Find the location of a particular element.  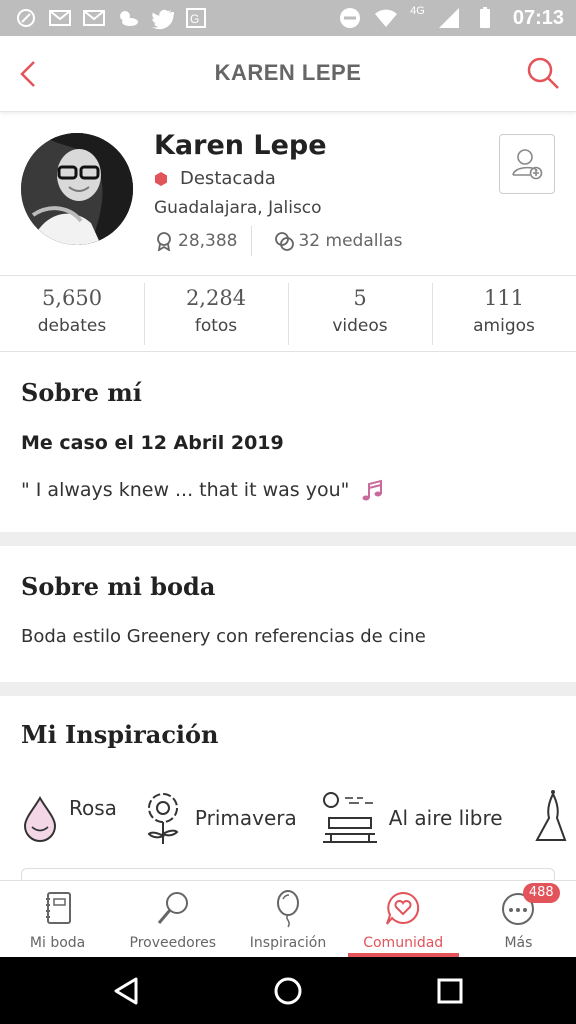

nav-label: Proveedores is located at coordinates (173, 943).